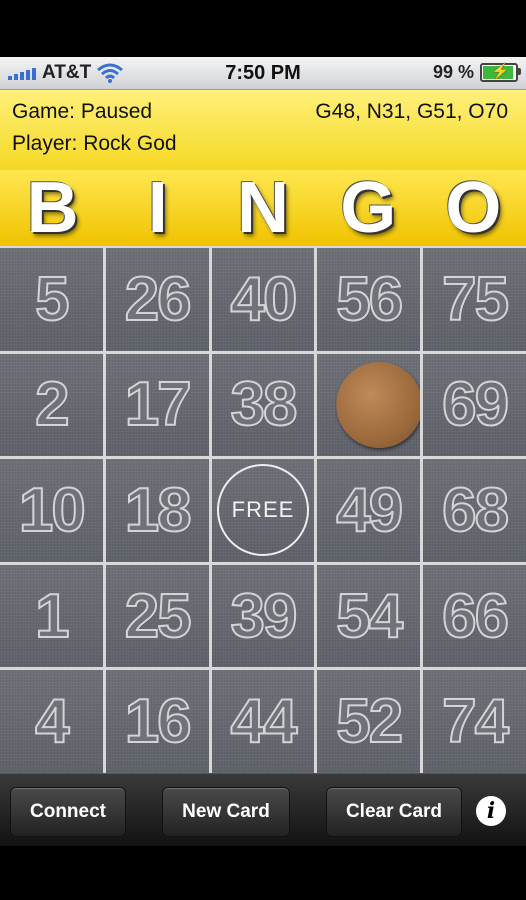 The image size is (526, 900). I want to click on cell-number: 38, so click(264, 404).